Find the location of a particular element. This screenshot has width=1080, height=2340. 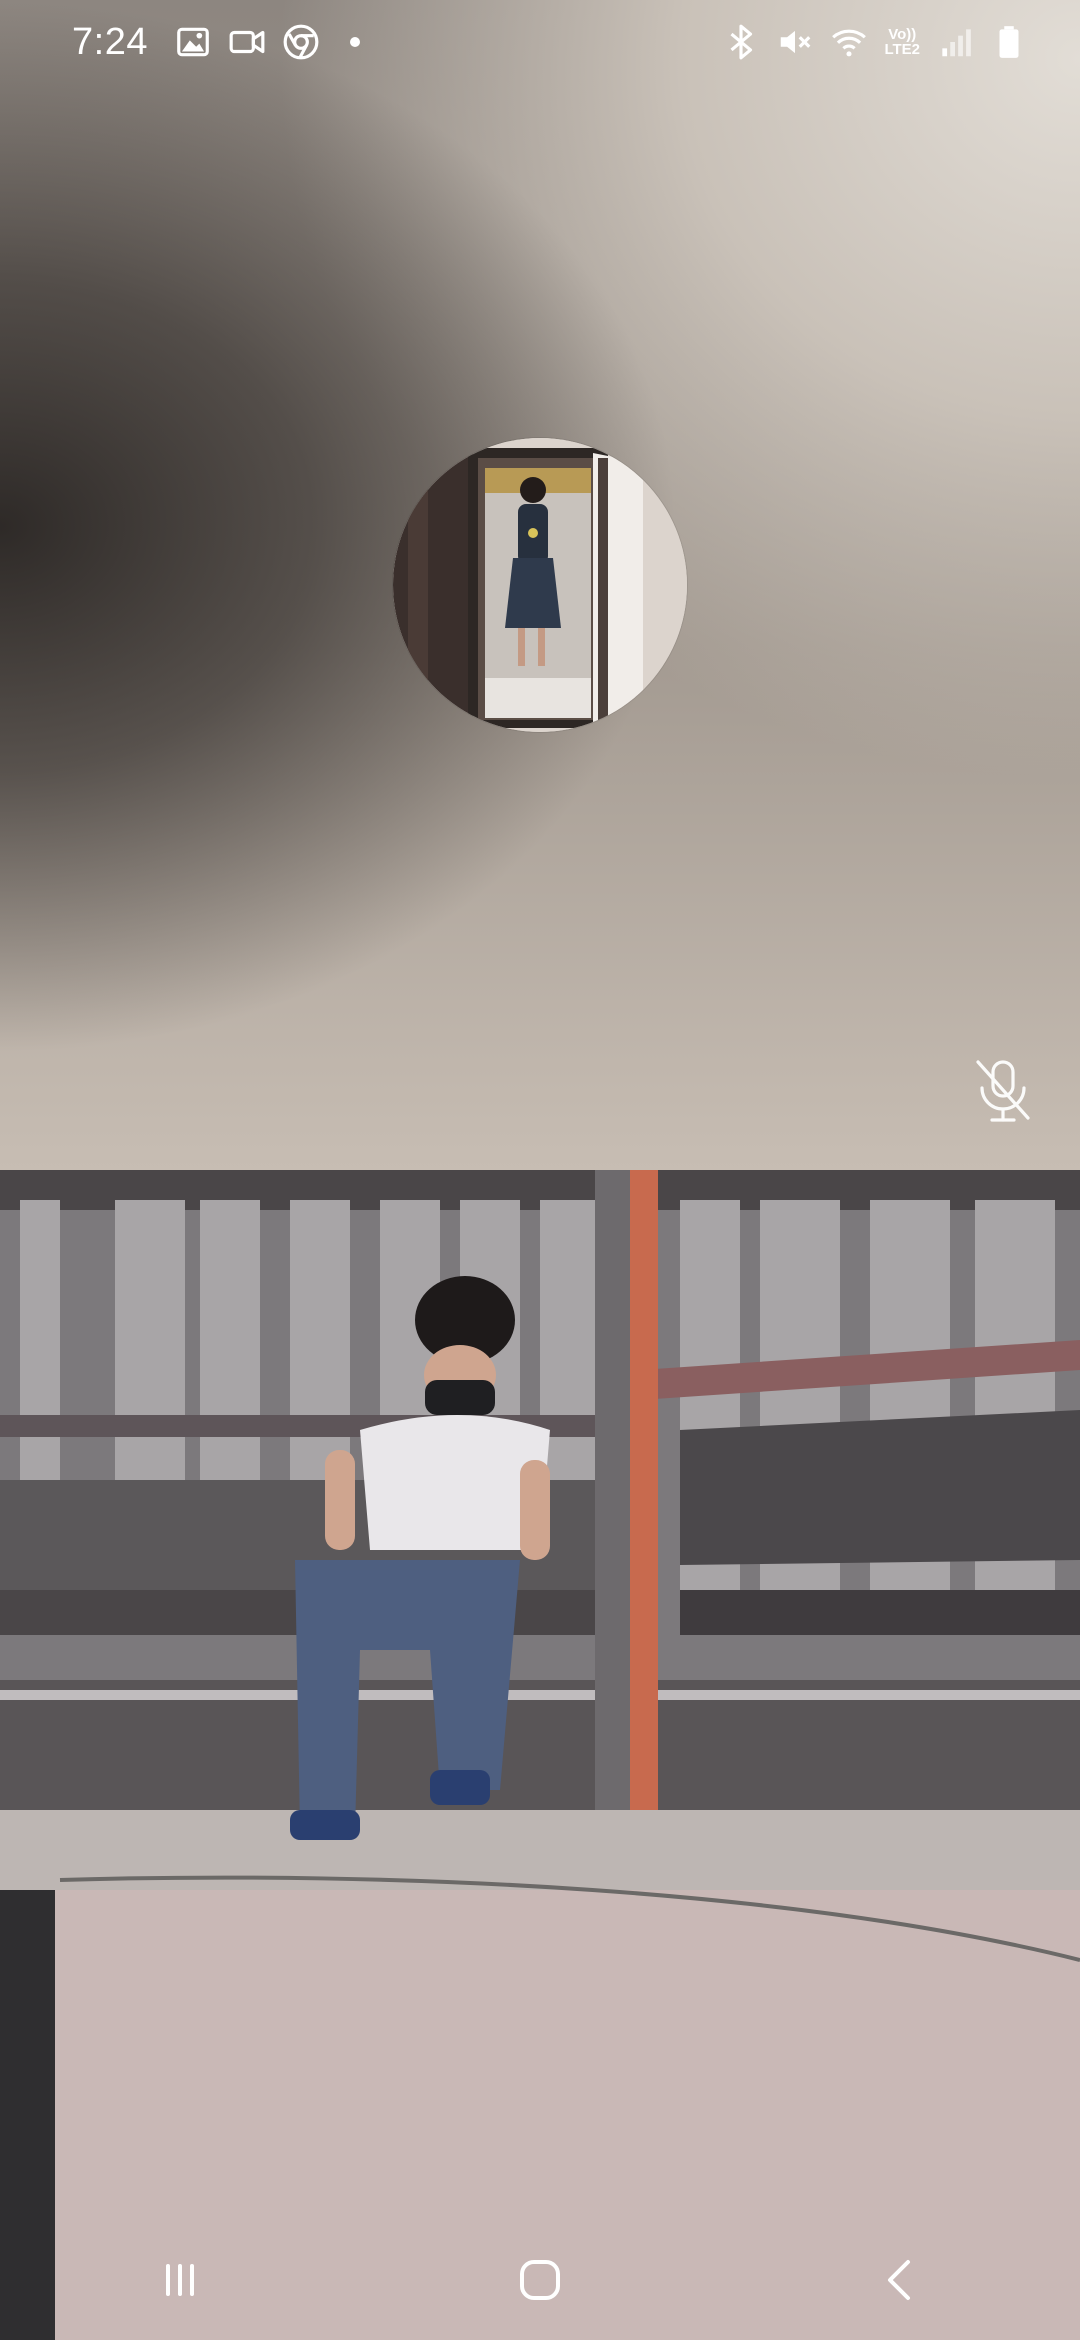

notification-dot is located at coordinates (354, 42).